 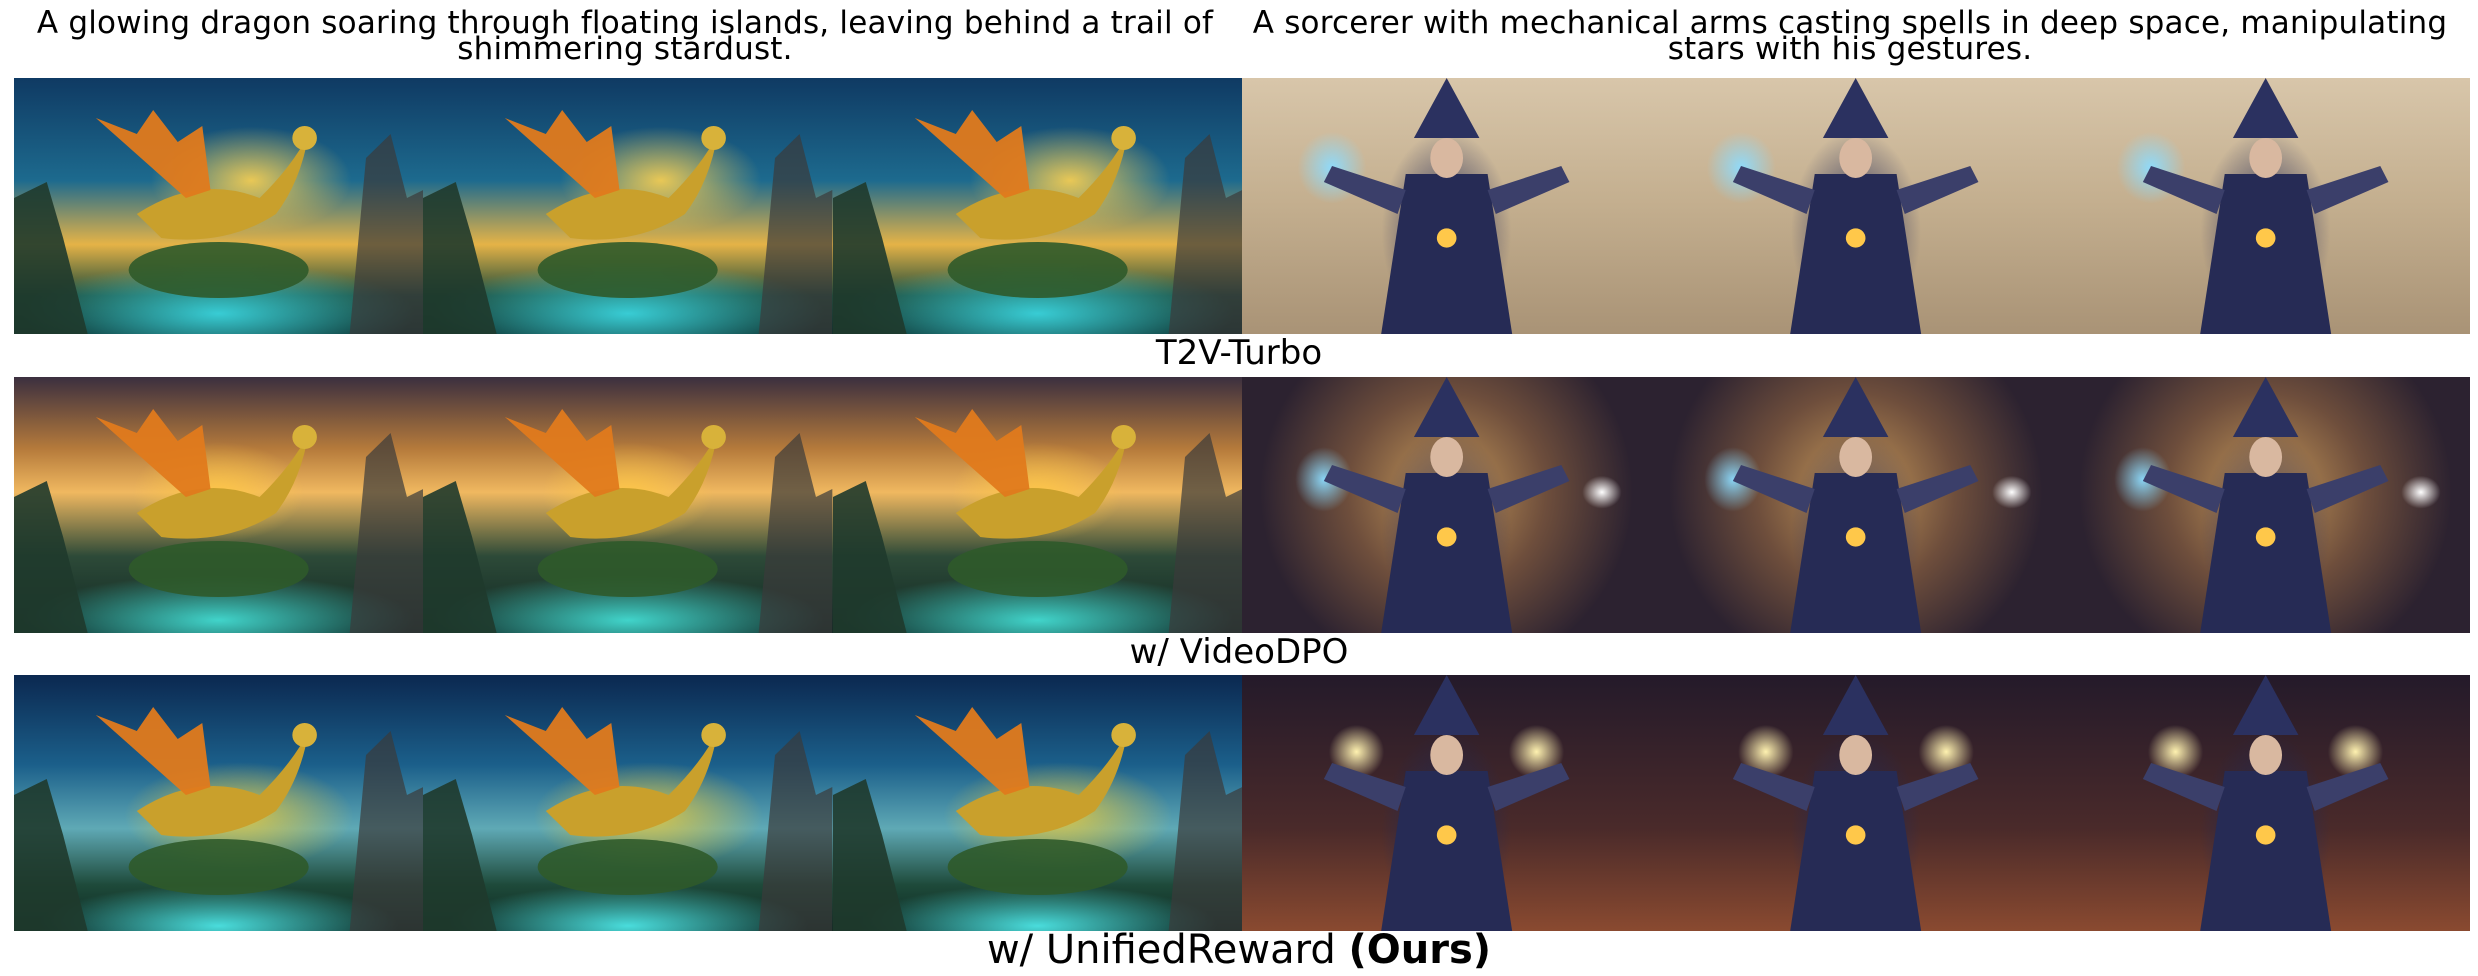 What do you see at coordinates (1167, 950) in the screenshot?
I see `row-label-unifiedreward-prefix: w/ UnifiedReward` at bounding box center [1167, 950].